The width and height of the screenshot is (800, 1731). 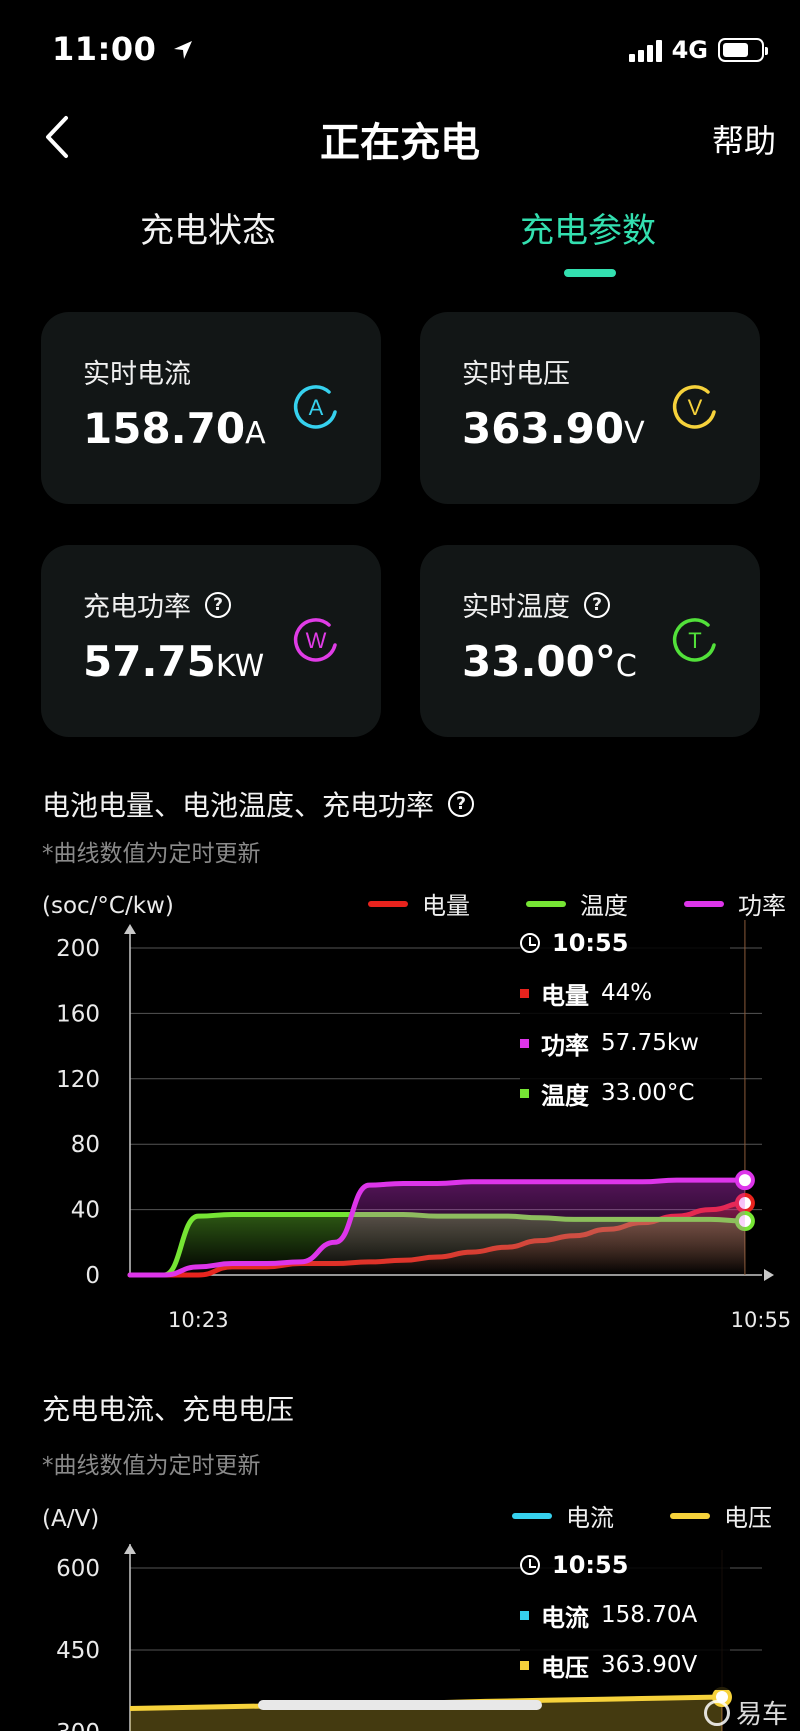 I want to click on y-tick-label: 200, so click(x=78, y=949).